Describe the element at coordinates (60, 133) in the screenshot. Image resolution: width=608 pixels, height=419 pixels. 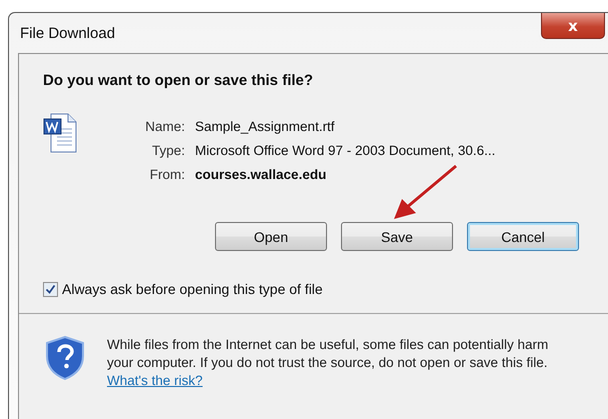
I see `document-icon` at that location.